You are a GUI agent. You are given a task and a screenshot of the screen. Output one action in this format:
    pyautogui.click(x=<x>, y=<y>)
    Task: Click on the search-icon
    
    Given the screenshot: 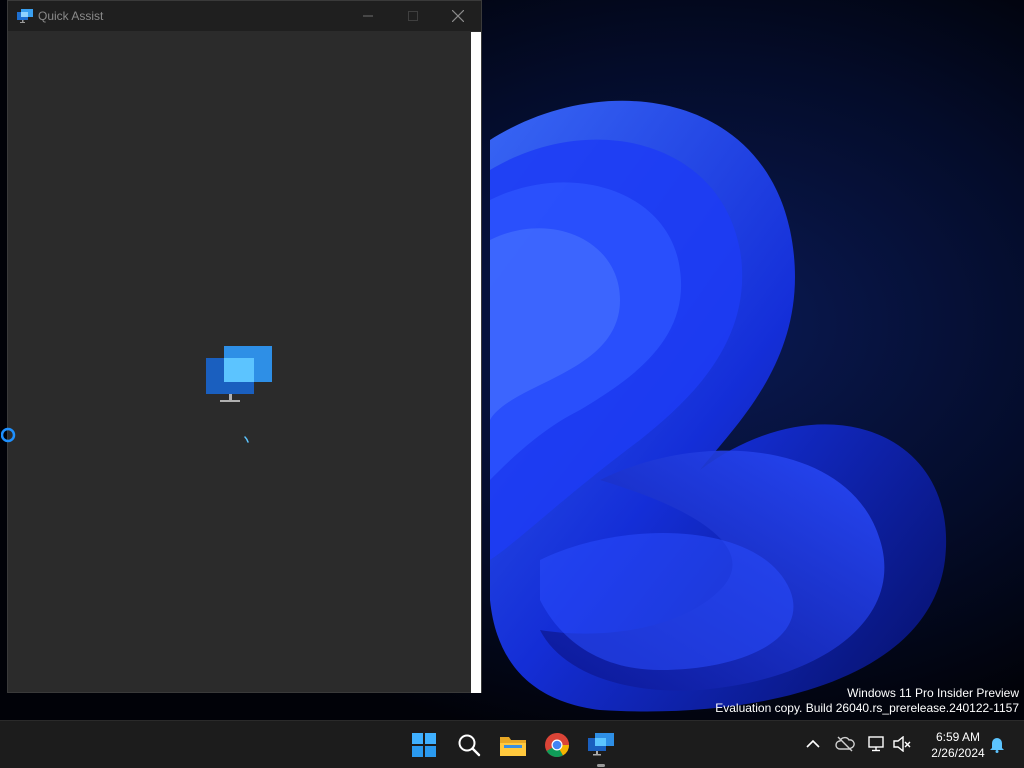 What is the action you would take?
    pyautogui.click(x=469, y=745)
    